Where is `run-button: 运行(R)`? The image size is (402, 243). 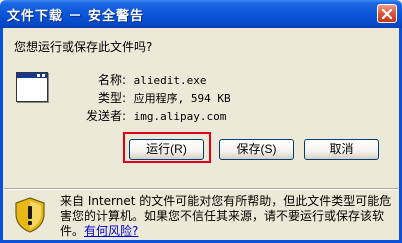
run-button: 运行(R) is located at coordinates (166, 149).